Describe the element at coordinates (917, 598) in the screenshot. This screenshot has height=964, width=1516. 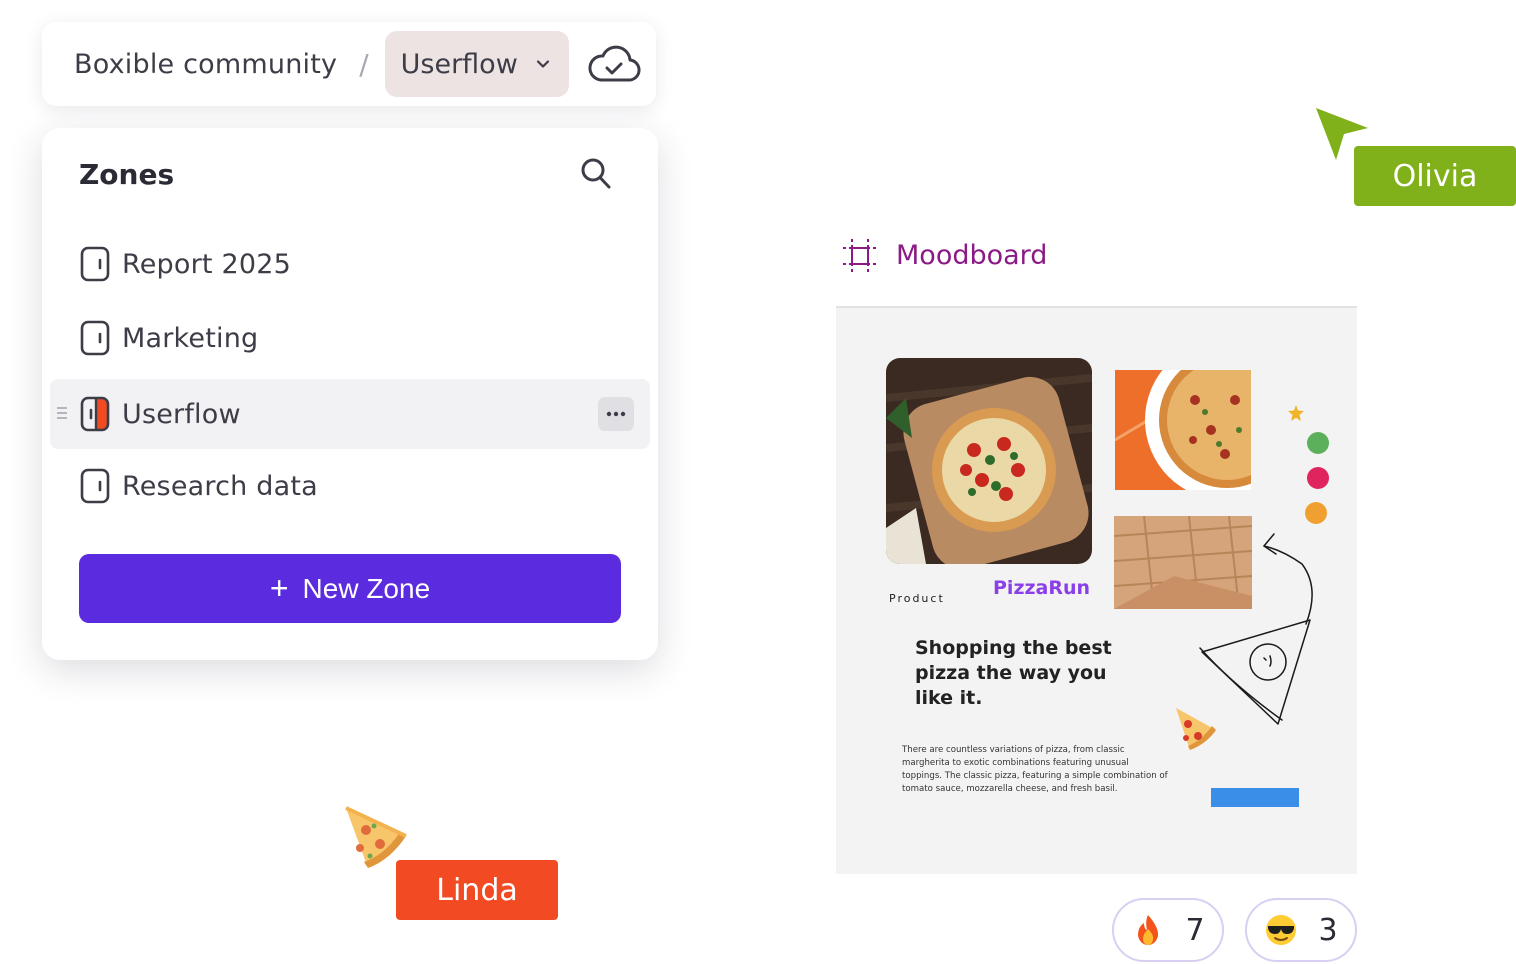
I see `product-label: Product` at that location.